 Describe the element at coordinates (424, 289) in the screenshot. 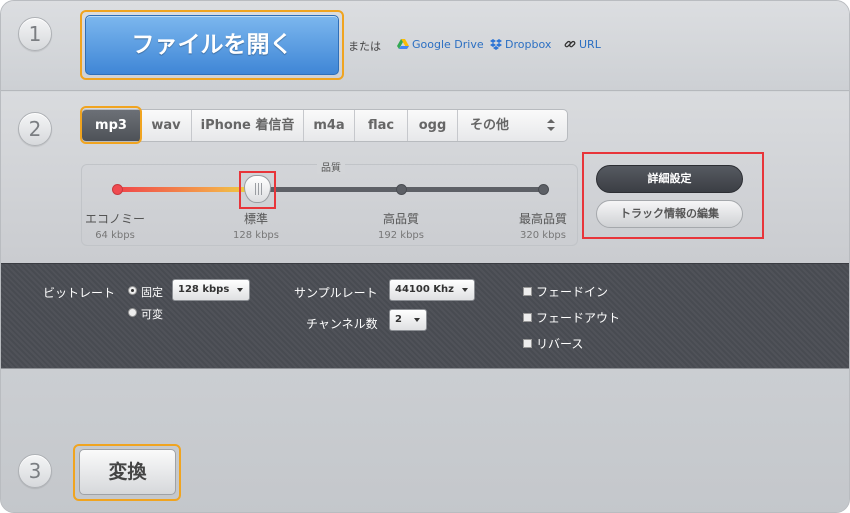

I see `sample-rate-value: 44100 Khz` at that location.